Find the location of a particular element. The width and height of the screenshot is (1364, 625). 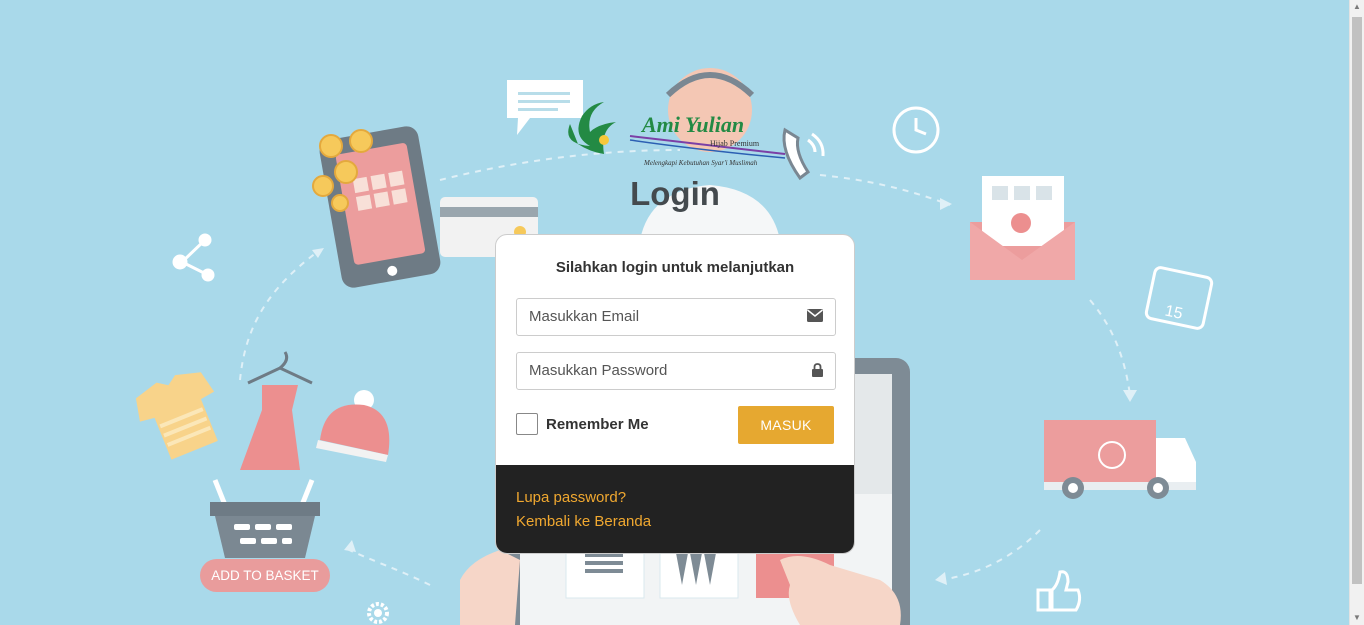

svg-text: 15 is located at coordinates (1173, 313).